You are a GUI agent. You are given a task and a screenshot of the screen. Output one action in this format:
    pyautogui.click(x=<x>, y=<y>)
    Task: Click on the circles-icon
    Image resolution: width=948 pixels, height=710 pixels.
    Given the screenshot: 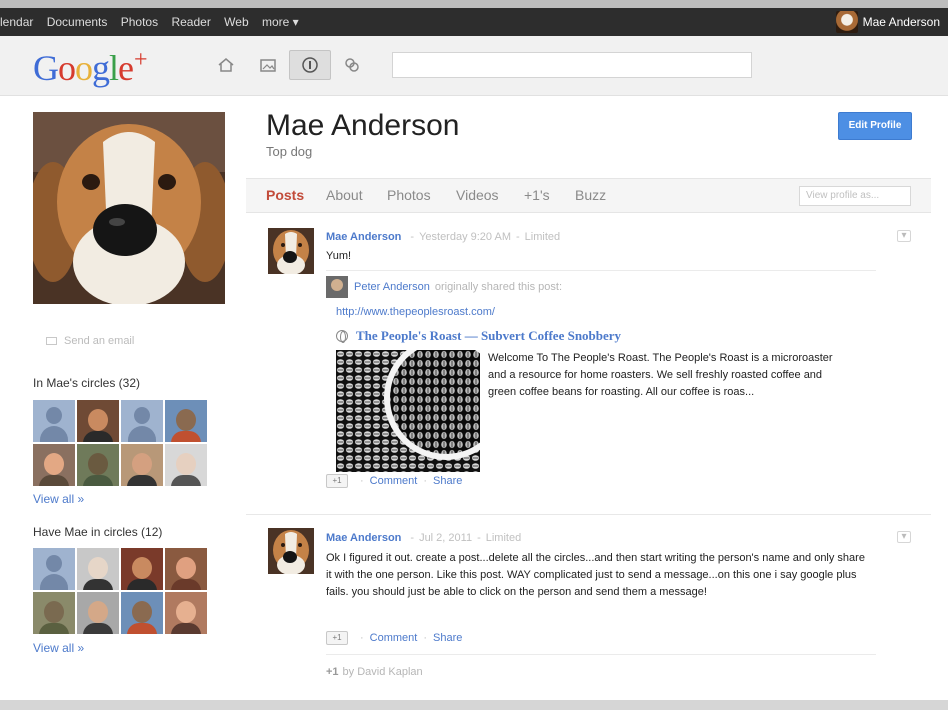 What is the action you would take?
    pyautogui.click(x=352, y=65)
    